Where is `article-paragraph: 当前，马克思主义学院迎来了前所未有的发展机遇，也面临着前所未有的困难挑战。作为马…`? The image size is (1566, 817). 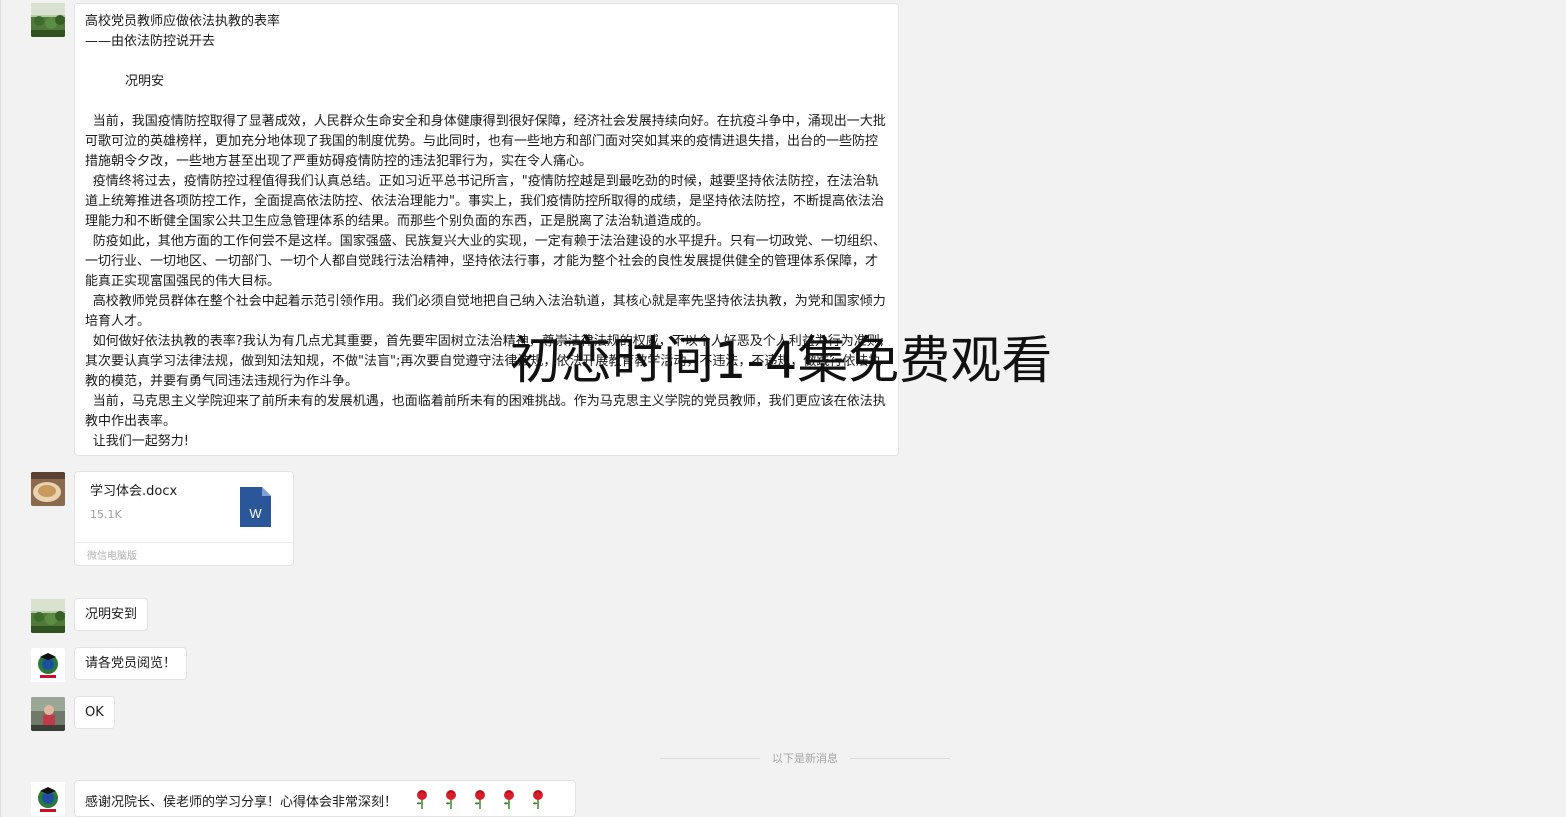
article-paragraph: 当前，马克思主义学院迎来了前所未有的发展机遇，也面临着前所未有的困难挑战。作为马… is located at coordinates (485, 411).